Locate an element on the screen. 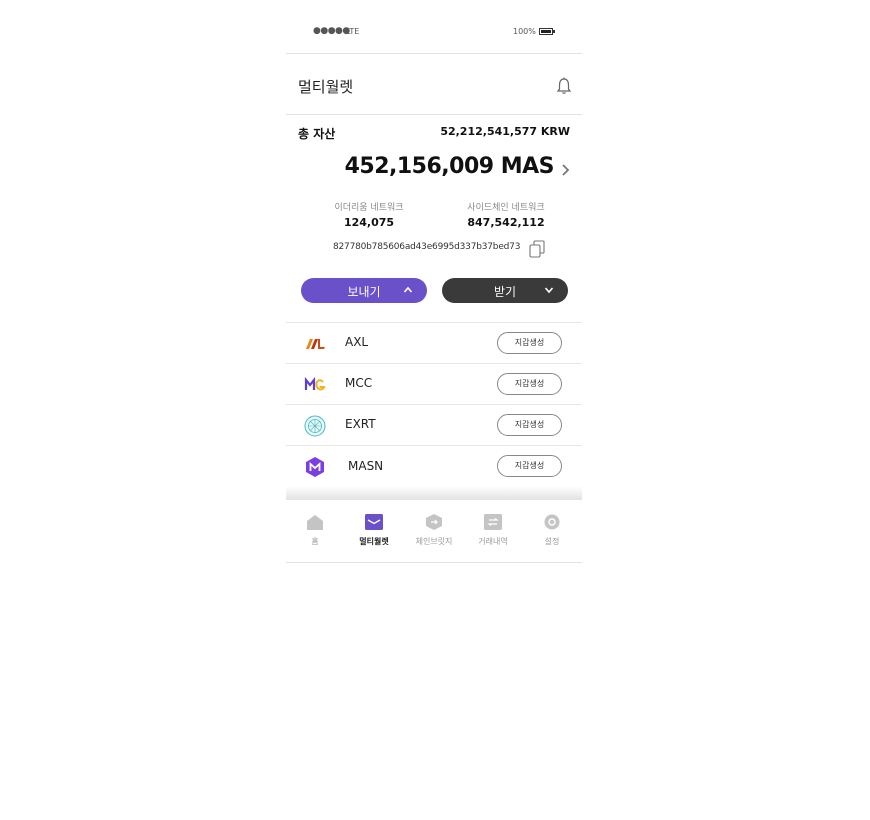  tab-chain-bridge-label: 체인브릿지 is located at coordinates (434, 541).